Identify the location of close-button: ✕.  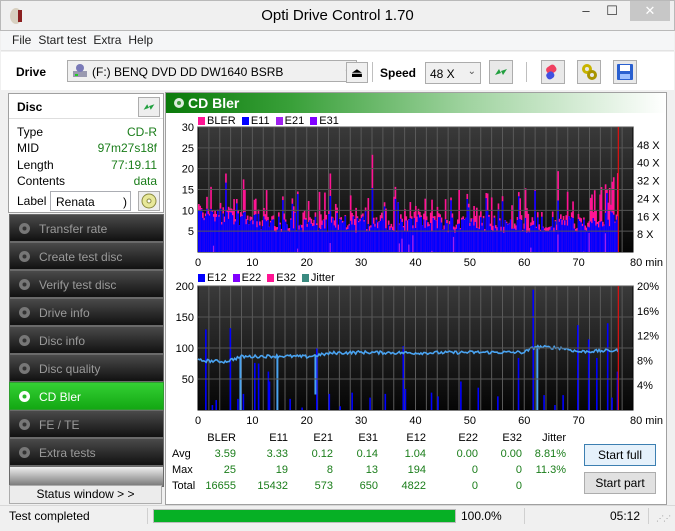
(650, 11).